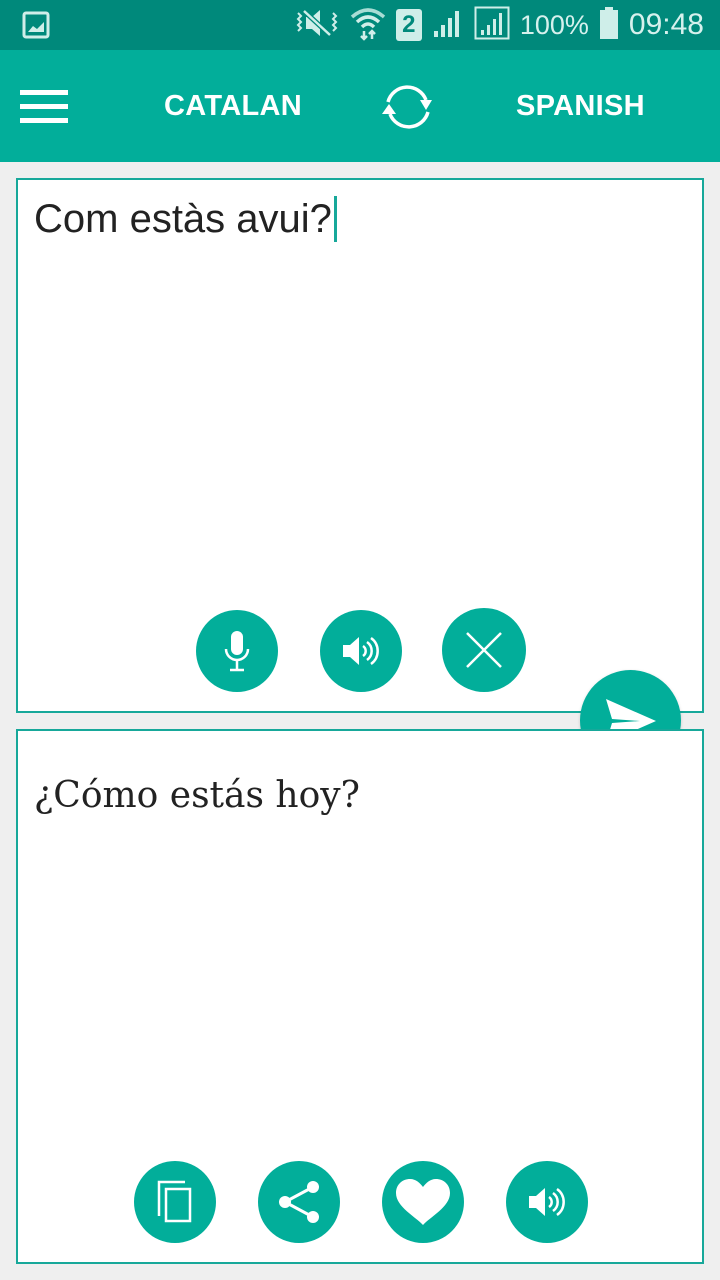 The width and height of the screenshot is (720, 1280). I want to click on source-text-input: Com estàs avui?, so click(185, 219).